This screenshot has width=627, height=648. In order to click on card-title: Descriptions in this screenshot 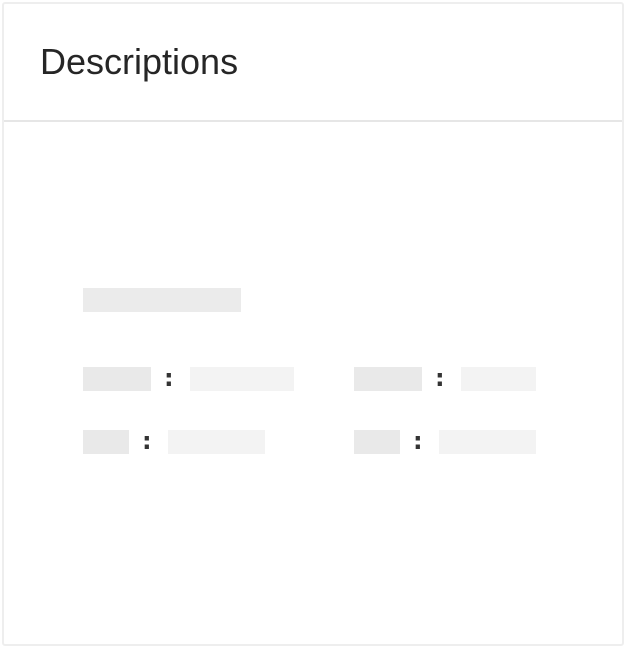, I will do `click(139, 61)`.